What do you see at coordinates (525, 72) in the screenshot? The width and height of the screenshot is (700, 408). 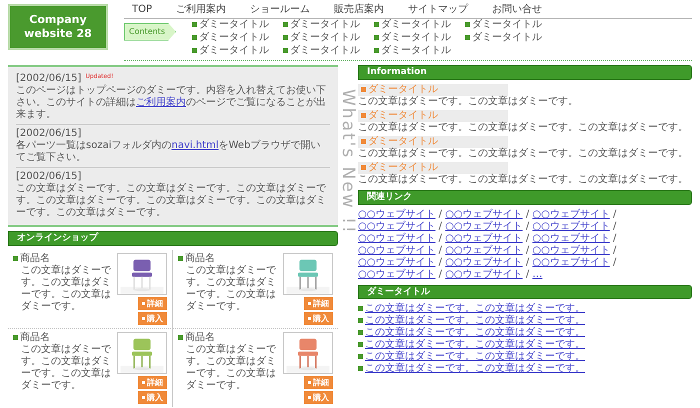 I see `section-header: Information` at bounding box center [525, 72].